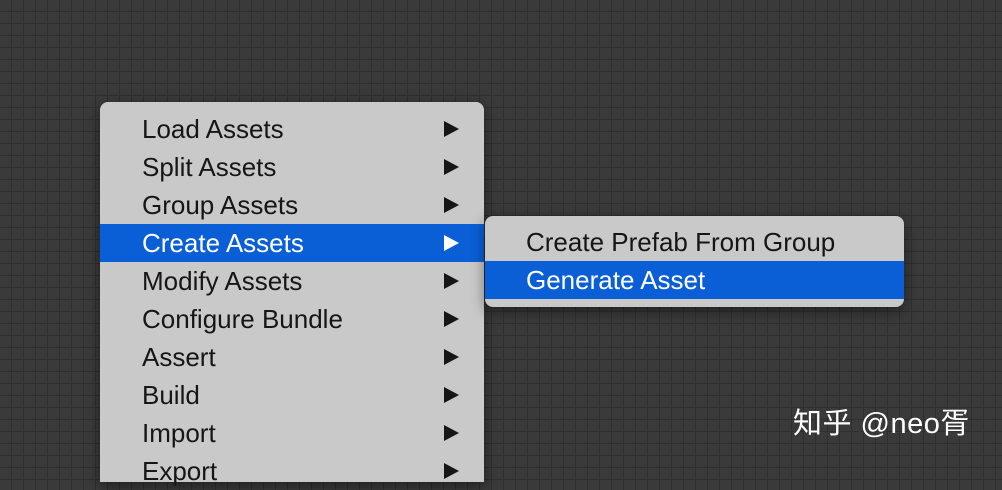 The height and width of the screenshot is (490, 1002). I want to click on menu-item-create-assets: Create Assets, so click(292, 243).